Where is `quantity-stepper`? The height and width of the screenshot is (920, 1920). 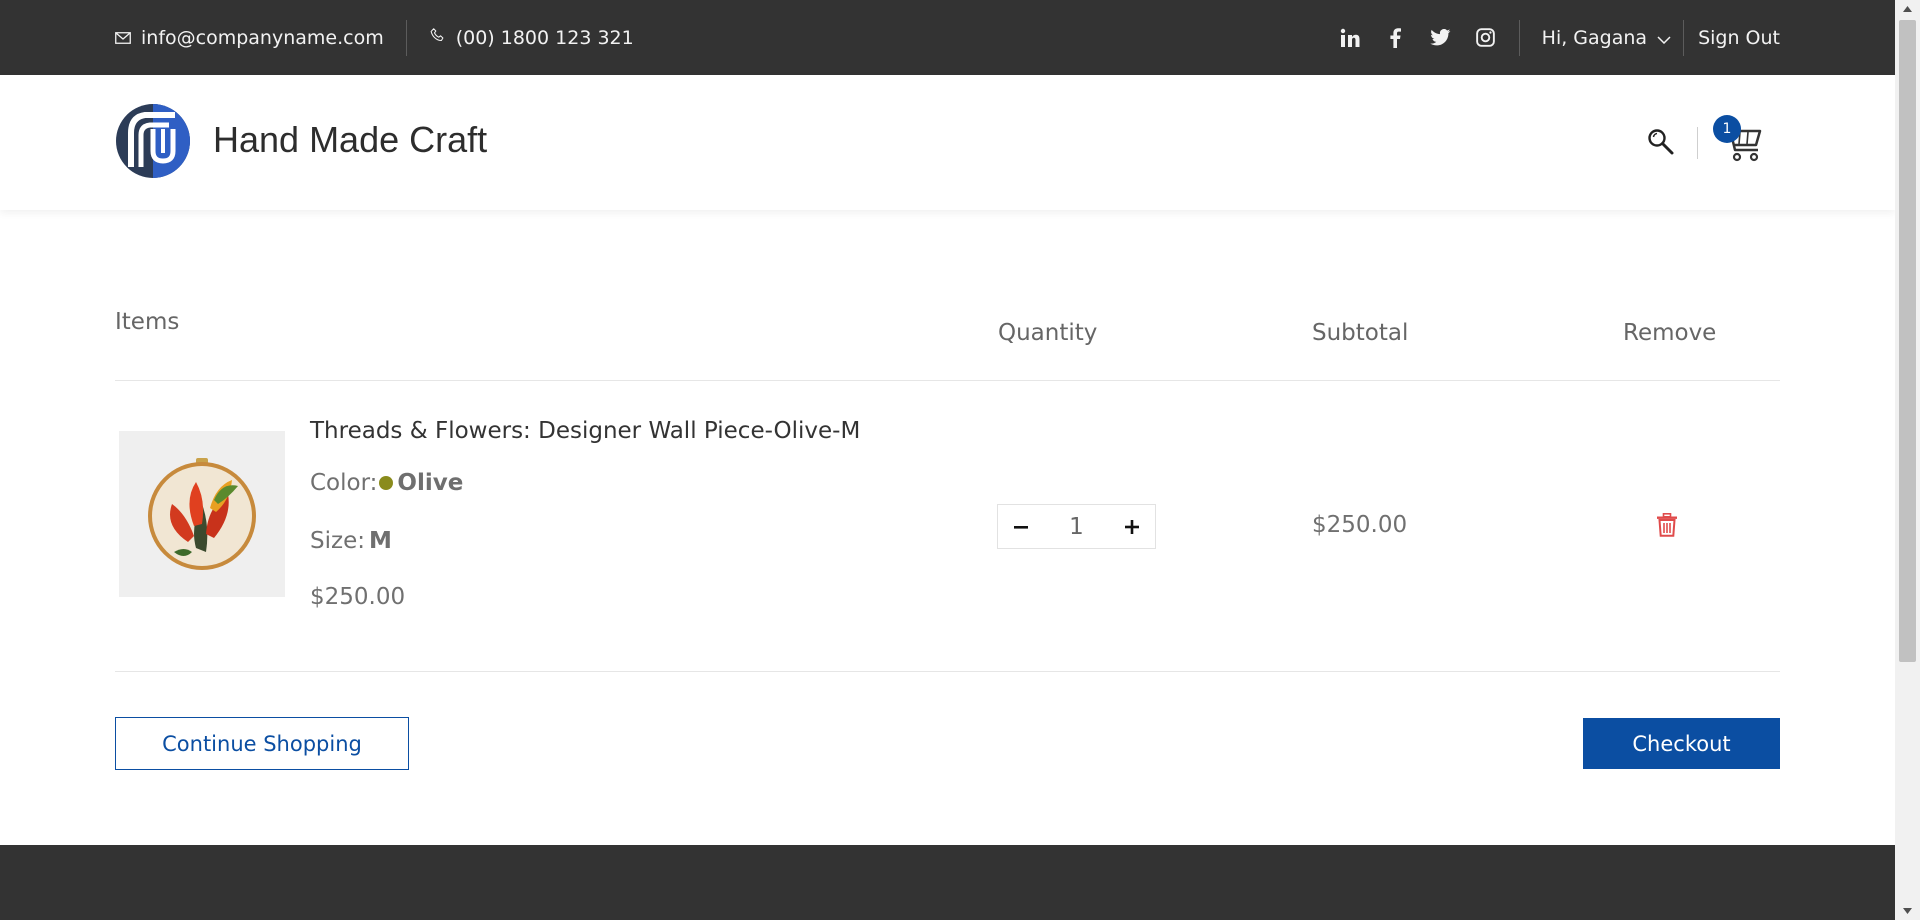
quantity-stepper is located at coordinates (1076, 526).